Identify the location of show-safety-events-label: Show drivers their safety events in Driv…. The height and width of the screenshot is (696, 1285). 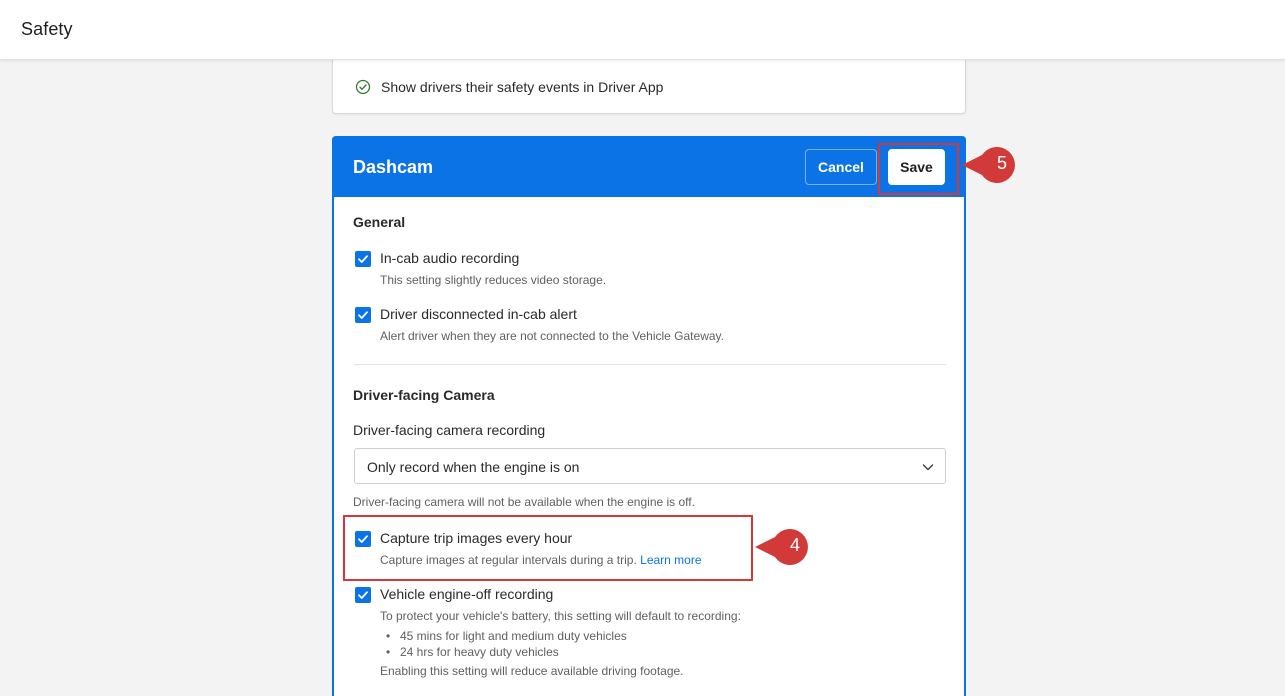
(522, 87).